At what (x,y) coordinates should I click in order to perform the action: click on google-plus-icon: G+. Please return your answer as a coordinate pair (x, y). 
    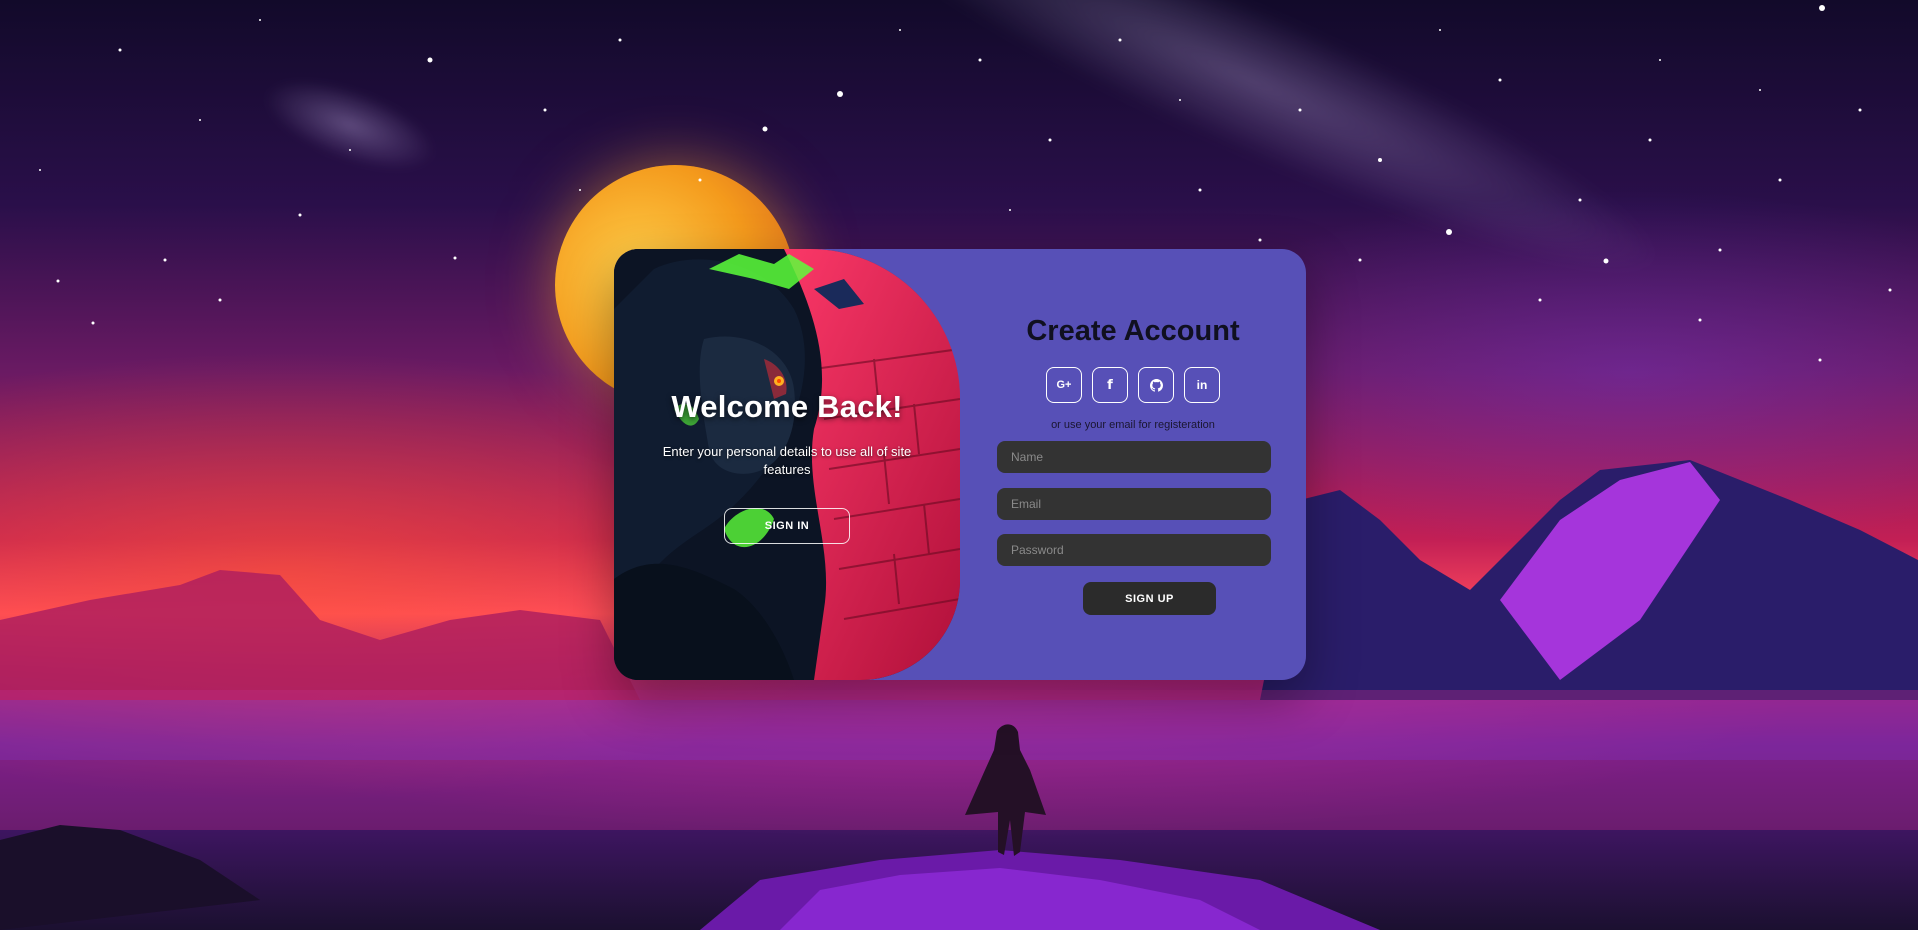
    Looking at the image, I should click on (1064, 385).